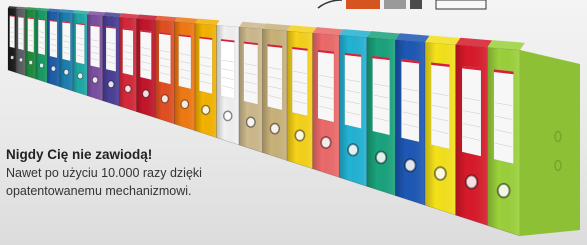 The width and height of the screenshot is (587, 245). Describe the element at coordinates (79, 154) in the screenshot. I see `caption-headline: Nigdy Cię nie zawiodą!` at that location.